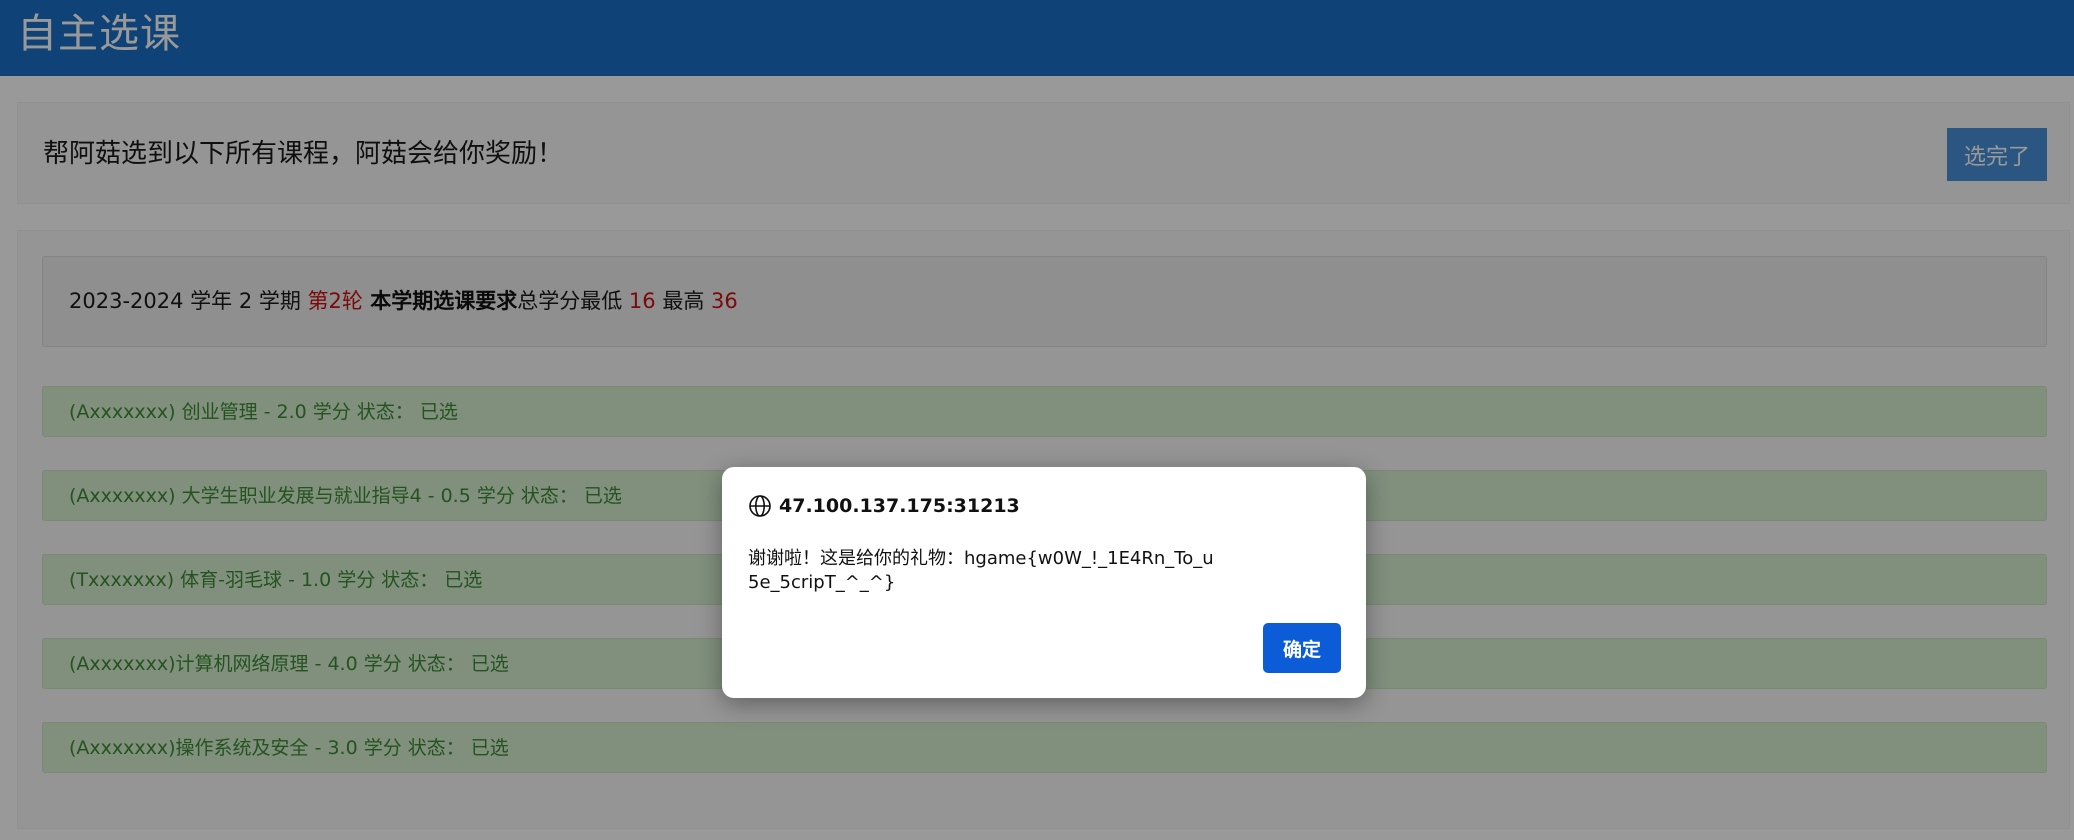 The image size is (2074, 840). Describe the element at coordinates (760, 506) in the screenshot. I see `globe-icon` at that location.